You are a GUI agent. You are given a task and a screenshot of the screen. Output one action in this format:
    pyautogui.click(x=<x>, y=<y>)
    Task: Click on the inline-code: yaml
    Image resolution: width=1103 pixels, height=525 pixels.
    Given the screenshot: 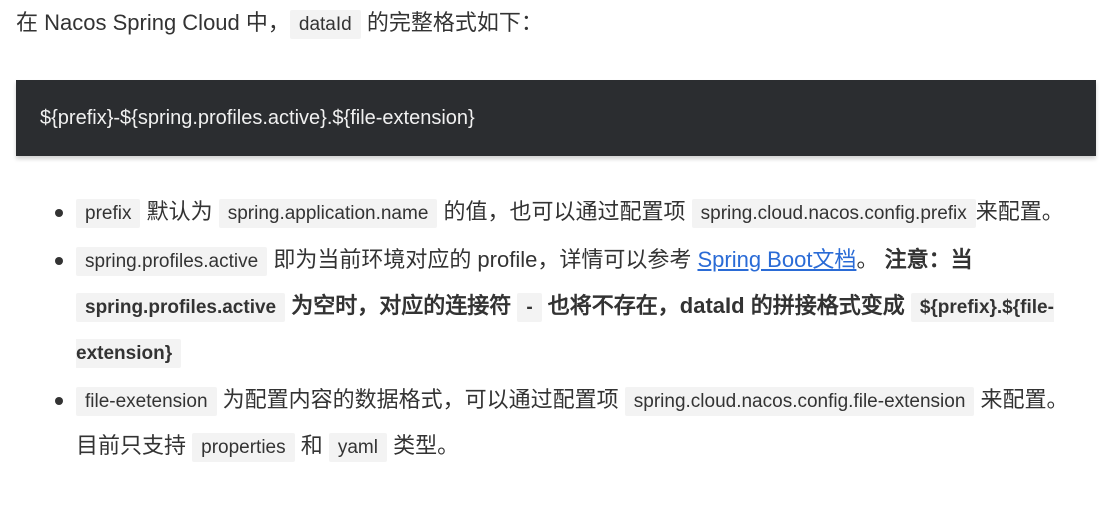 What is the action you would take?
    pyautogui.click(x=357, y=447)
    